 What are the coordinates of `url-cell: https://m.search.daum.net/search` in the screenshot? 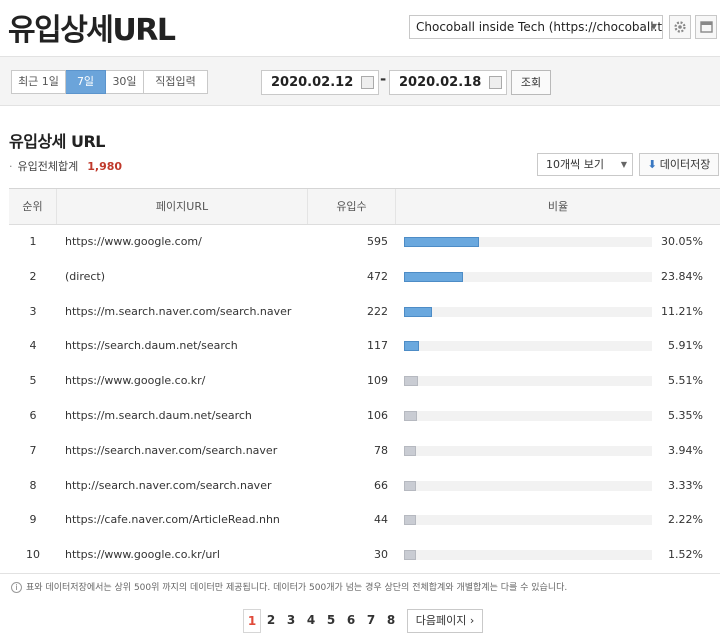 It's located at (158, 415).